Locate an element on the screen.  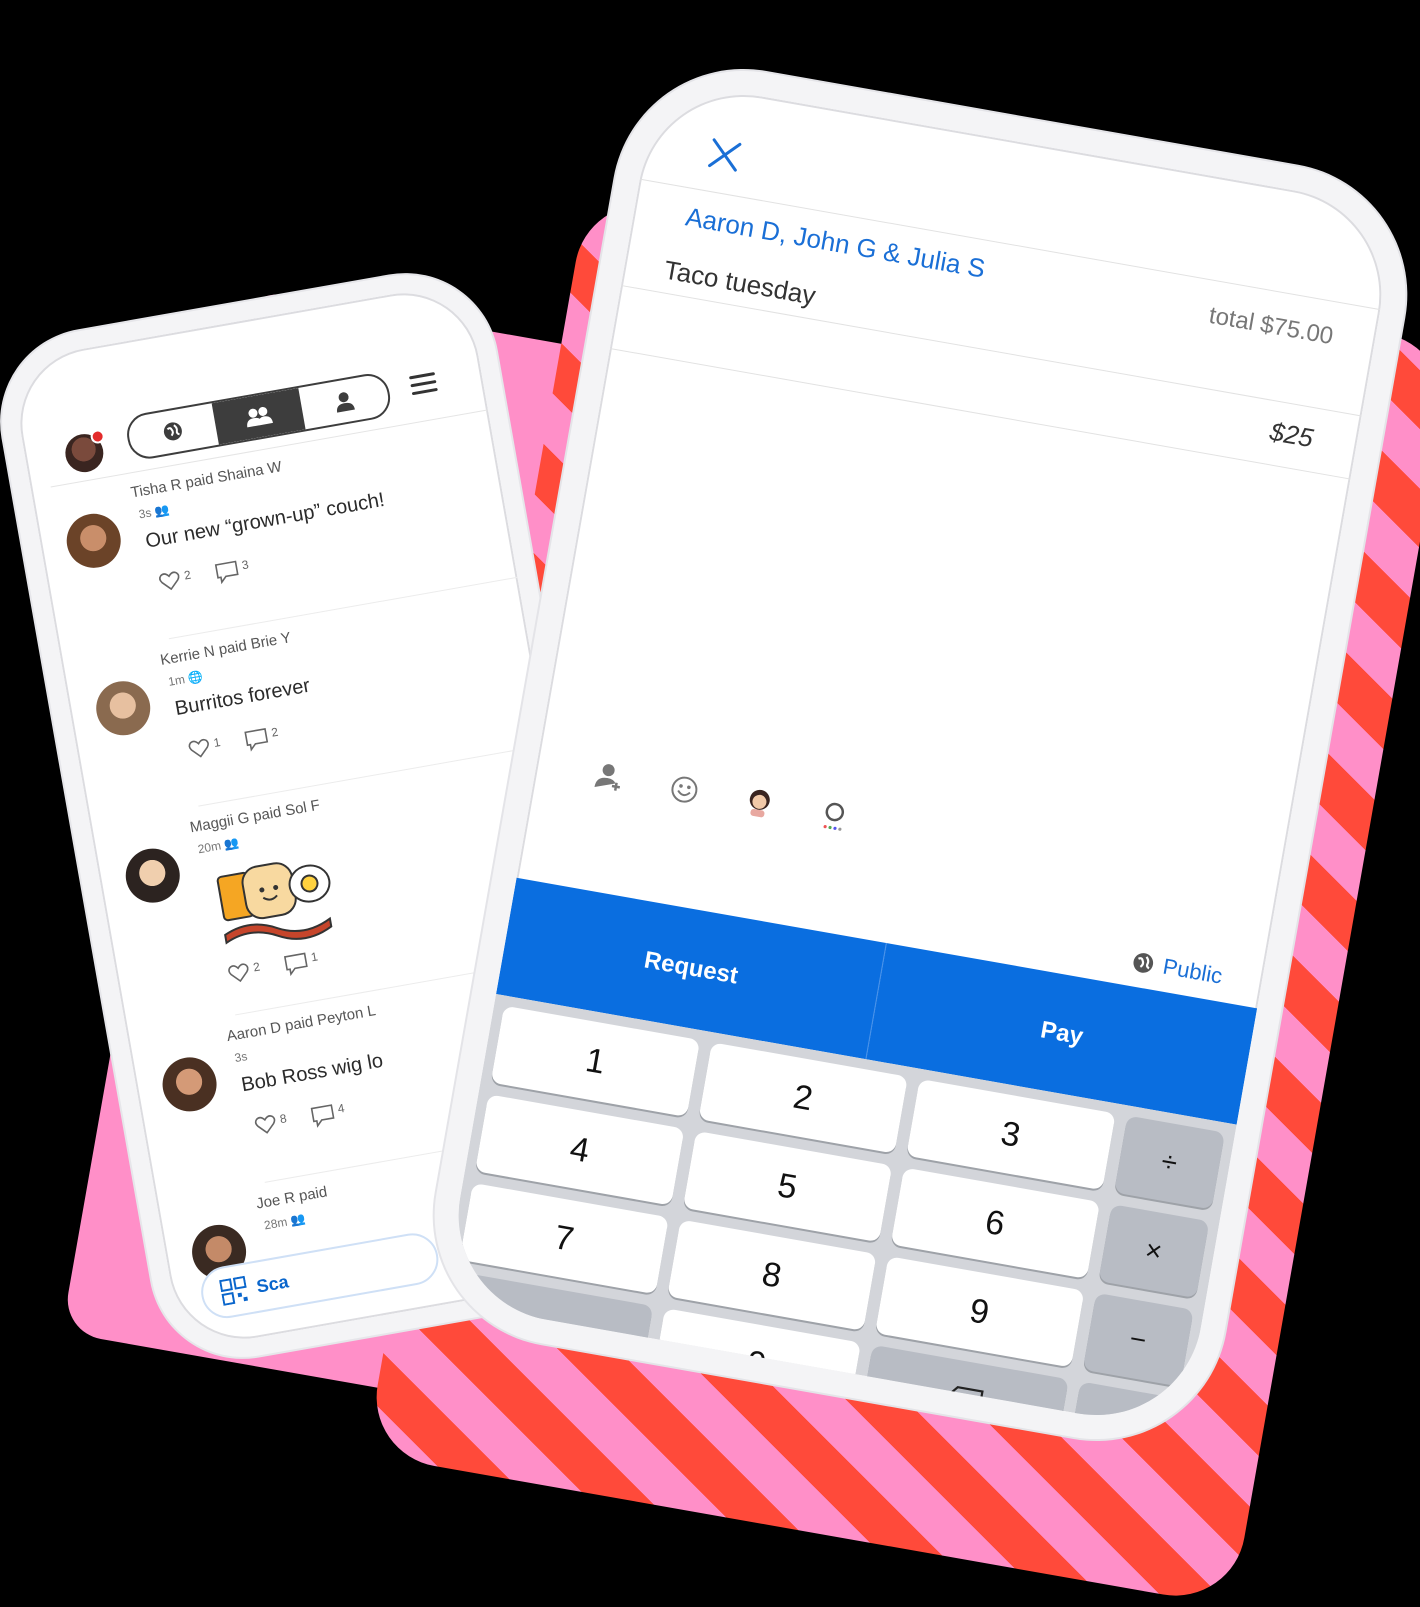
qr-code-icon is located at coordinates (233, 1290).